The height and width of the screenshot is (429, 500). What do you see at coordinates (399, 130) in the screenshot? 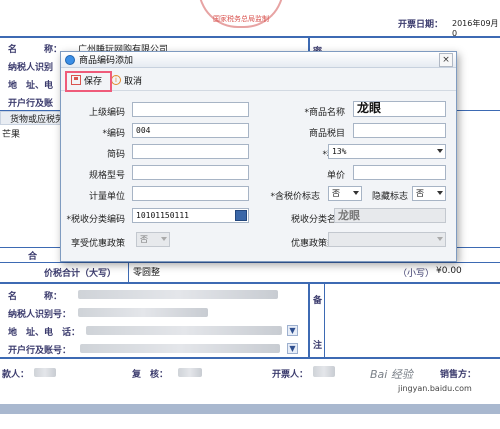
I see `product-tax-item-input` at bounding box center [399, 130].